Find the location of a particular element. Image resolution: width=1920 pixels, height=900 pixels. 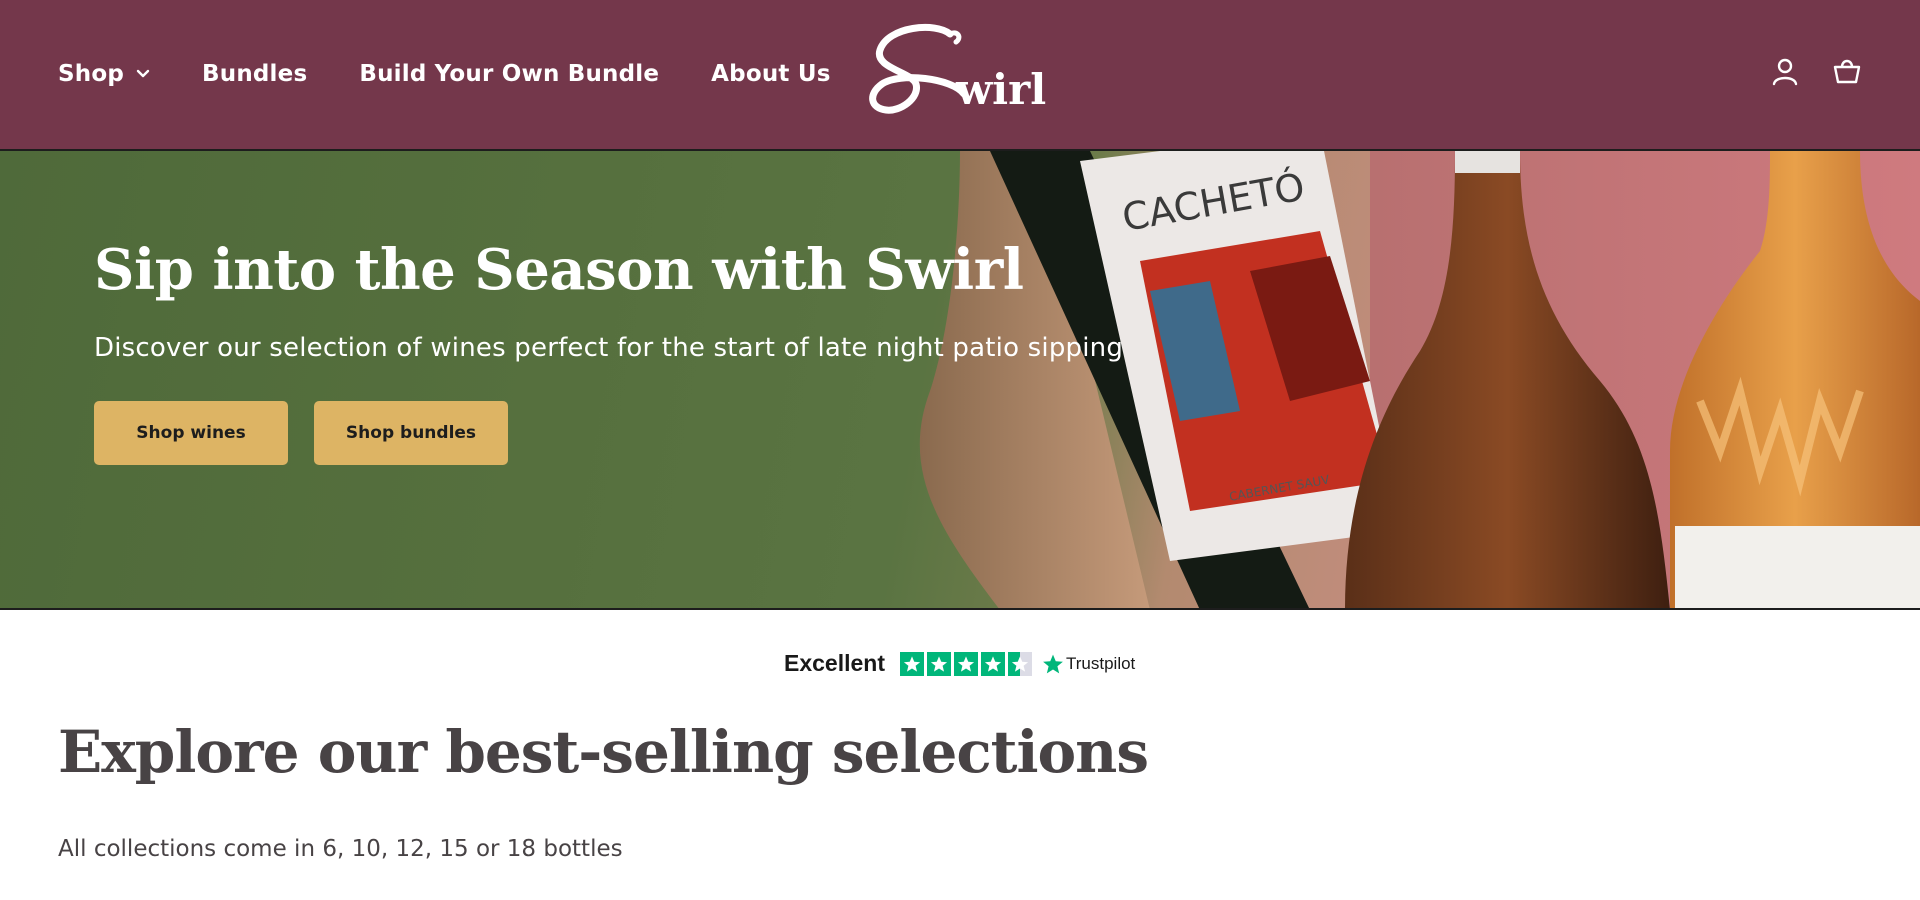

trustpilot-widget: Excellent Trustpilot is located at coordinates (959, 663).